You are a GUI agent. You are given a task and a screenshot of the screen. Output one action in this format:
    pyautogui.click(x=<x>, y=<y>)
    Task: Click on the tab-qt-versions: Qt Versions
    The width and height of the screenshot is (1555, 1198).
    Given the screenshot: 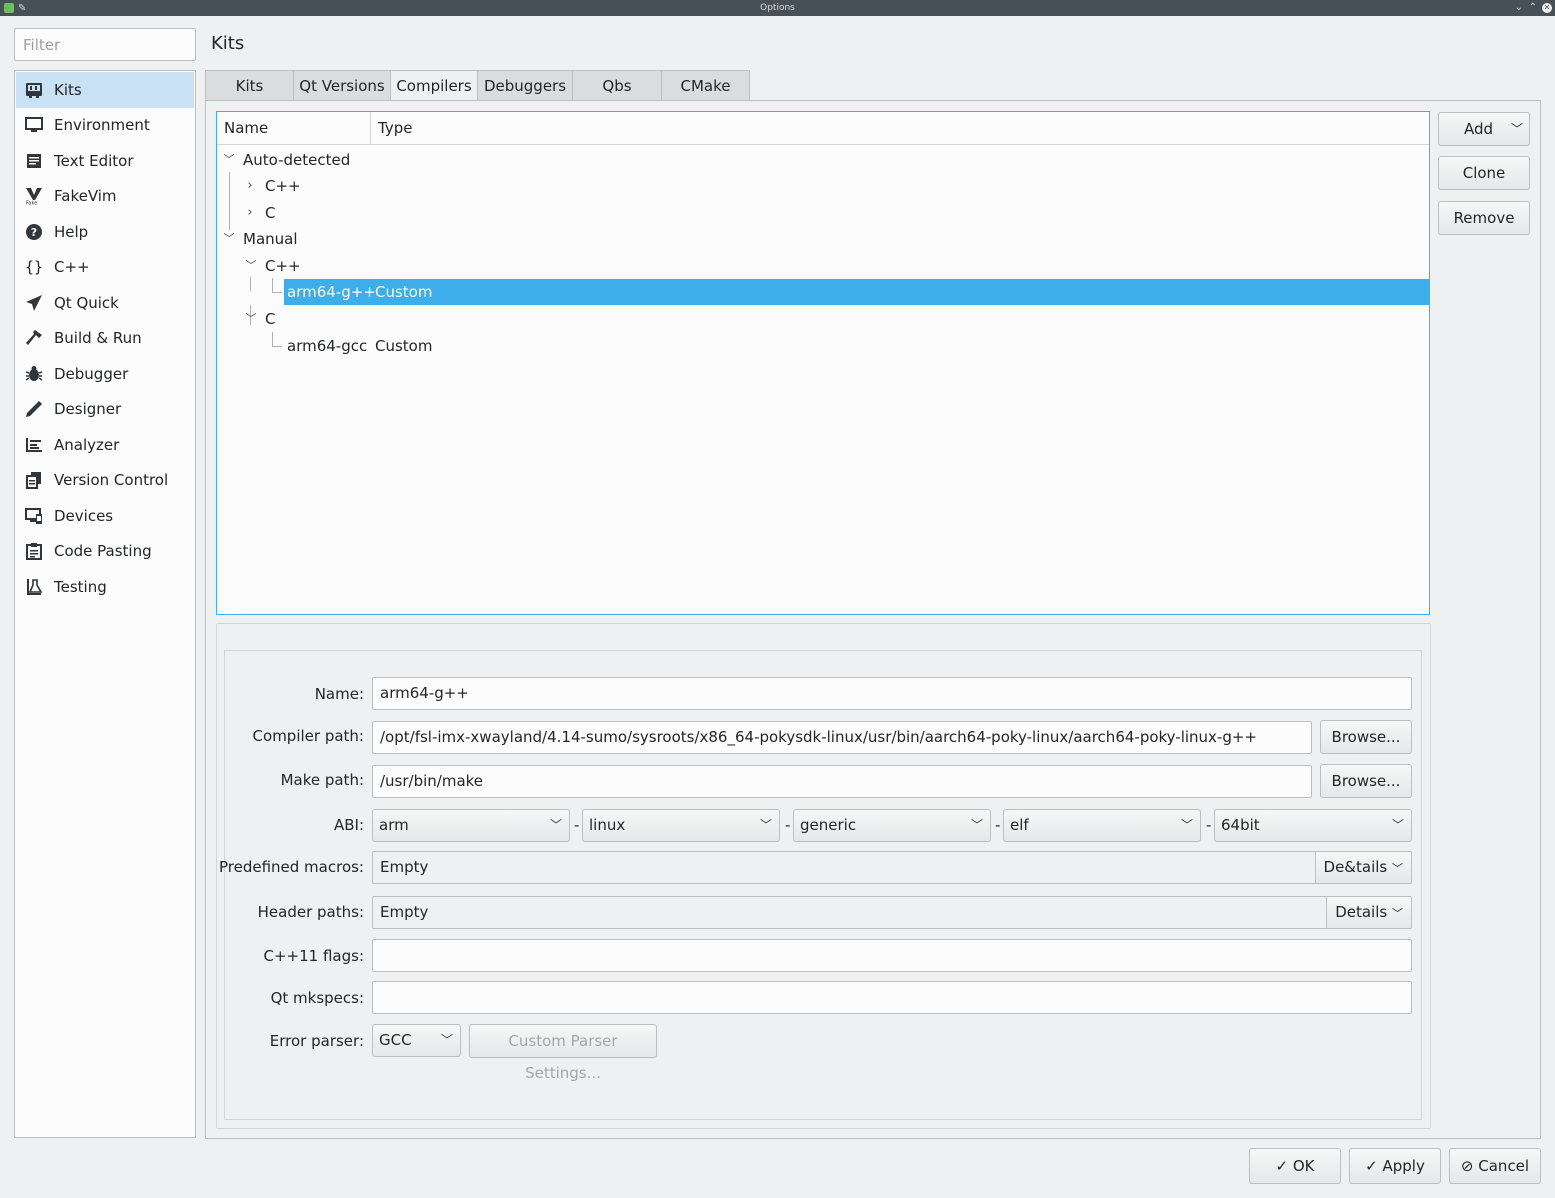 What is the action you would take?
    pyautogui.click(x=342, y=85)
    